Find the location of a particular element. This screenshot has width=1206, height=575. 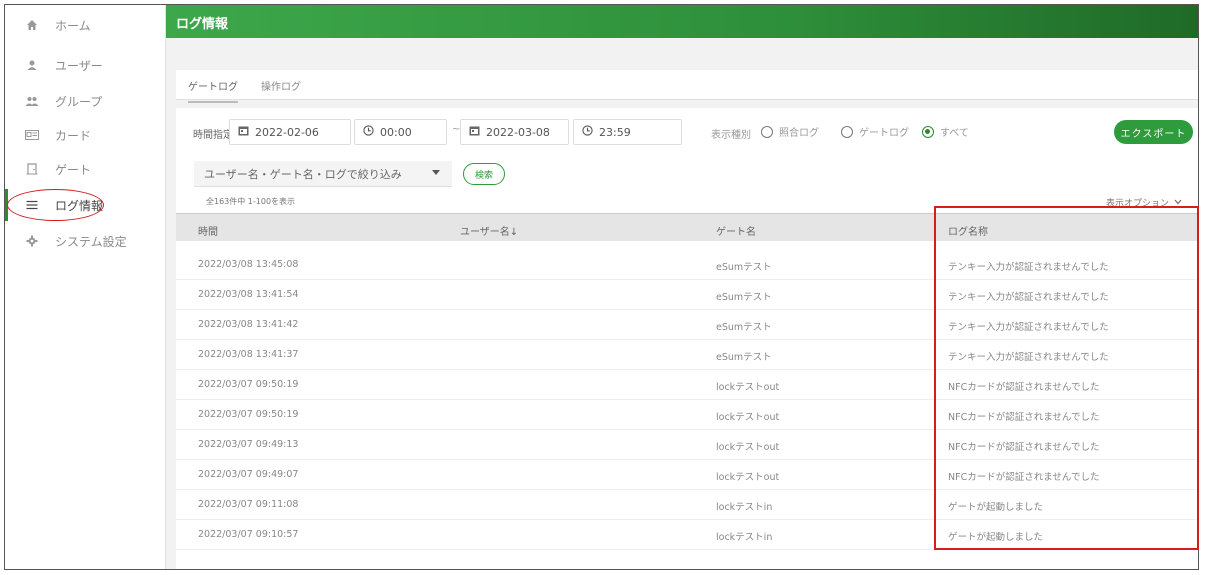

radio-verify-log: 照合ログ is located at coordinates (790, 131).